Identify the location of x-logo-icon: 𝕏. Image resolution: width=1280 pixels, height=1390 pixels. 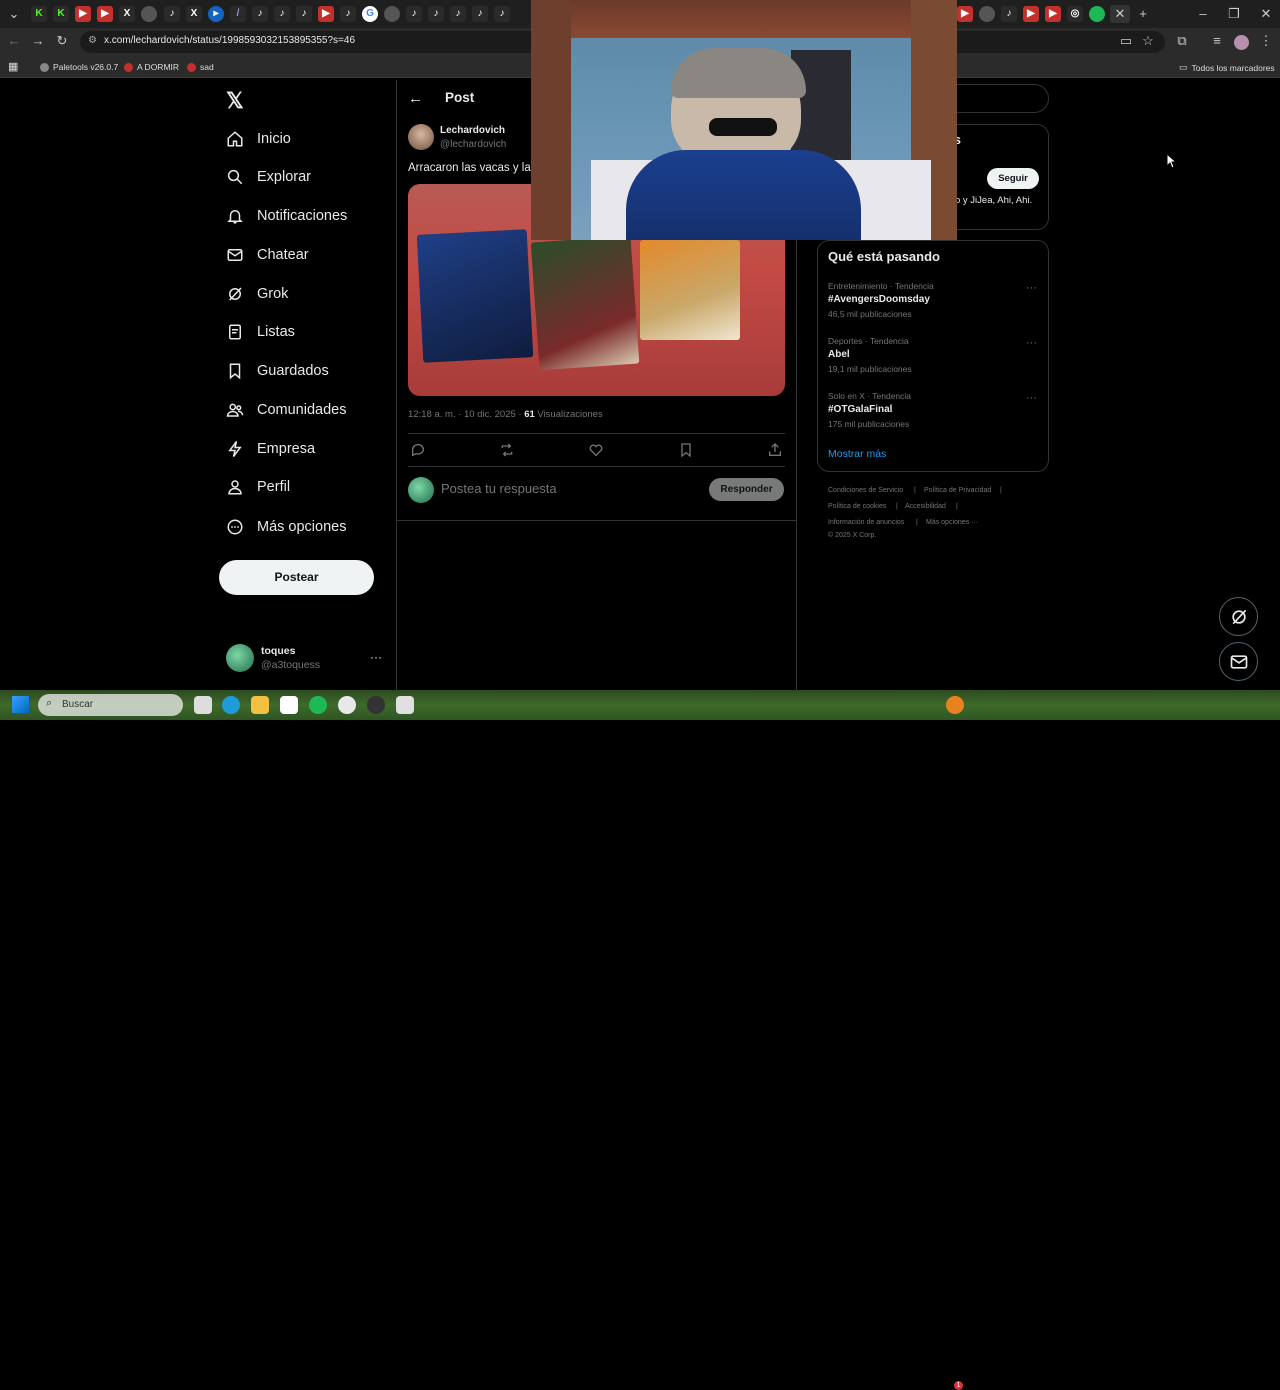
(235, 101).